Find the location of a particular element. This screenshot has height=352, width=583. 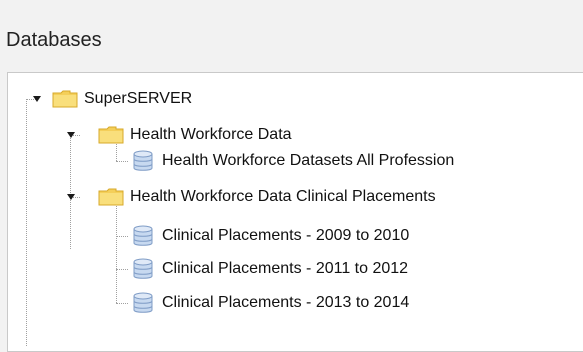

tree-node-superserver: SuperSERVER is located at coordinates (122, 99).